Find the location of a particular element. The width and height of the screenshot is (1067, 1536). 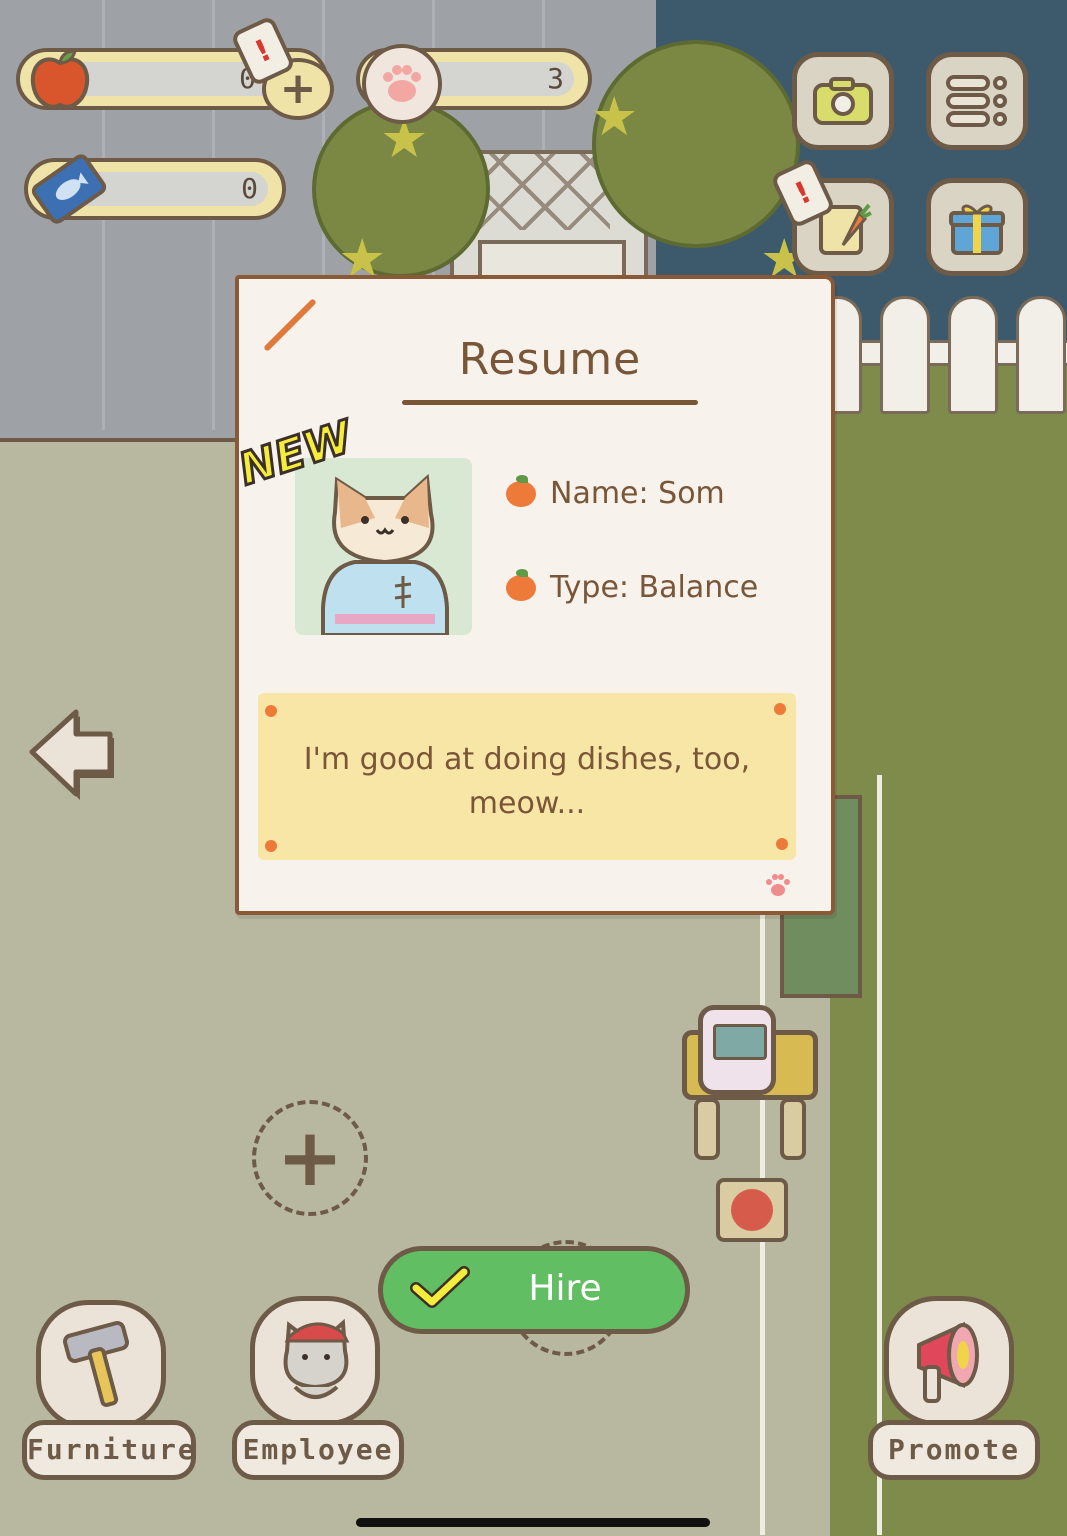

computer-screen is located at coordinates (740, 1042).